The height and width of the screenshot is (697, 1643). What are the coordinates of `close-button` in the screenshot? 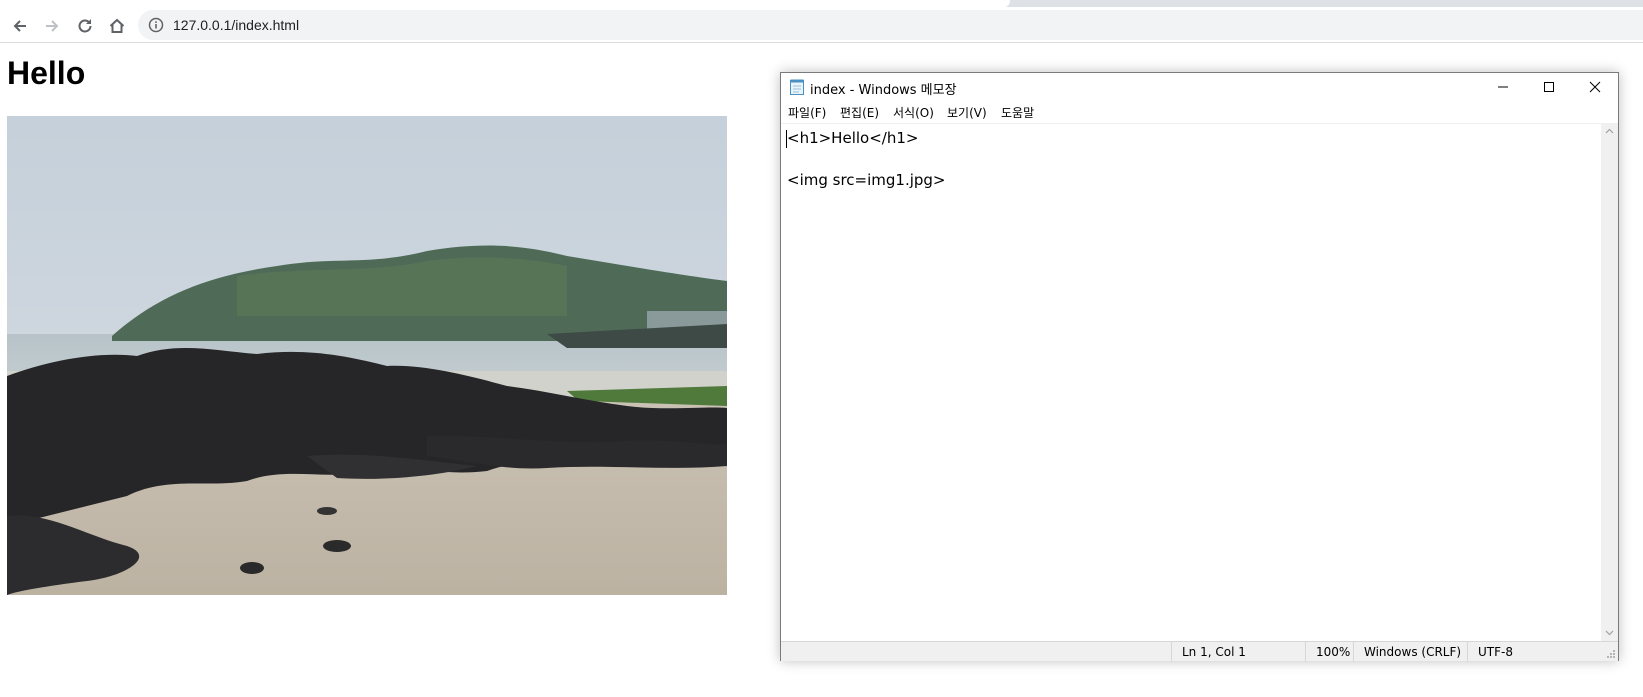 It's located at (1595, 87).